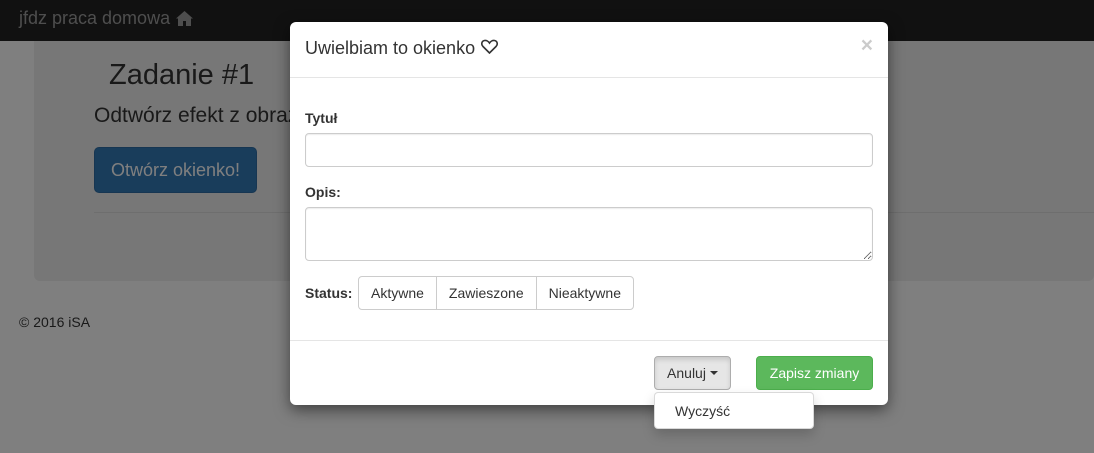  I want to click on status-inactive-button: Nieaktywne, so click(584, 293).